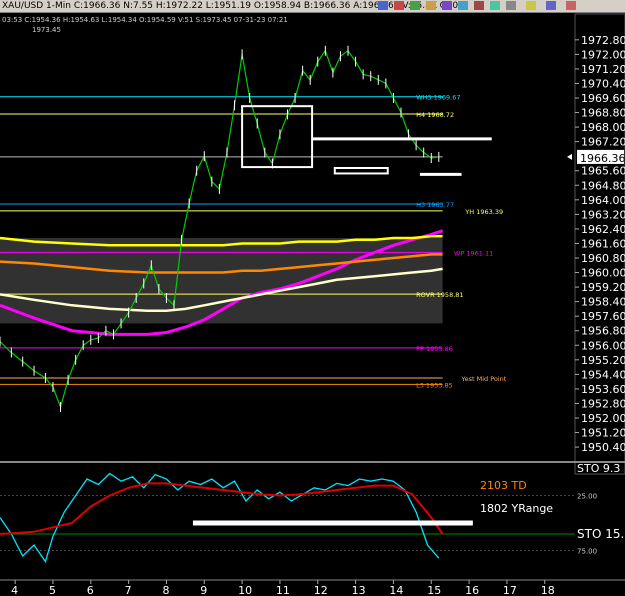  I want to click on indicator-toolbar-icon, so click(399, 5).